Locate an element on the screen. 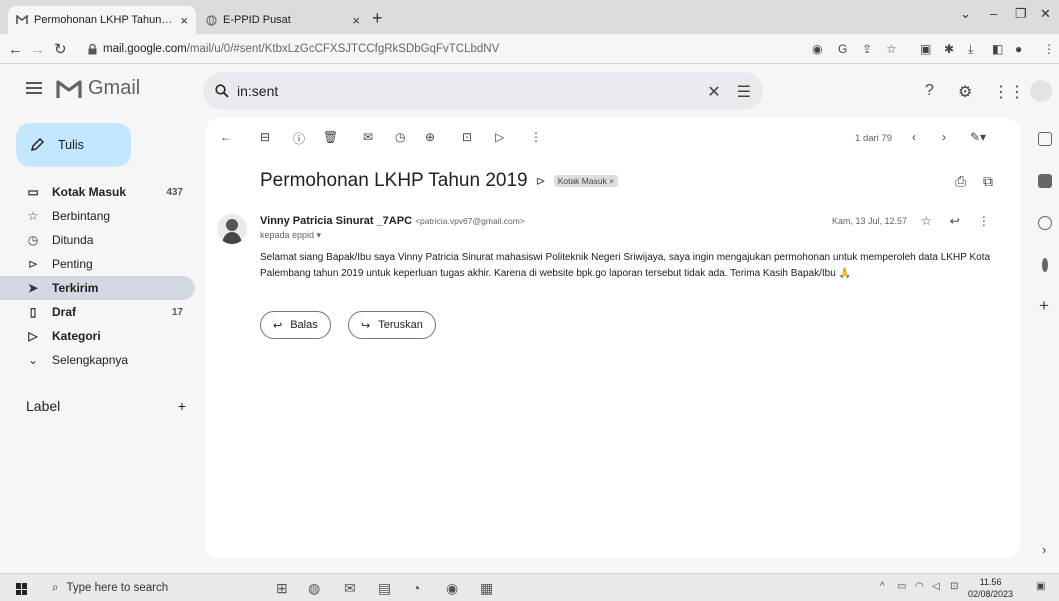  move-to-icon: ⊡ is located at coordinates (467, 137).